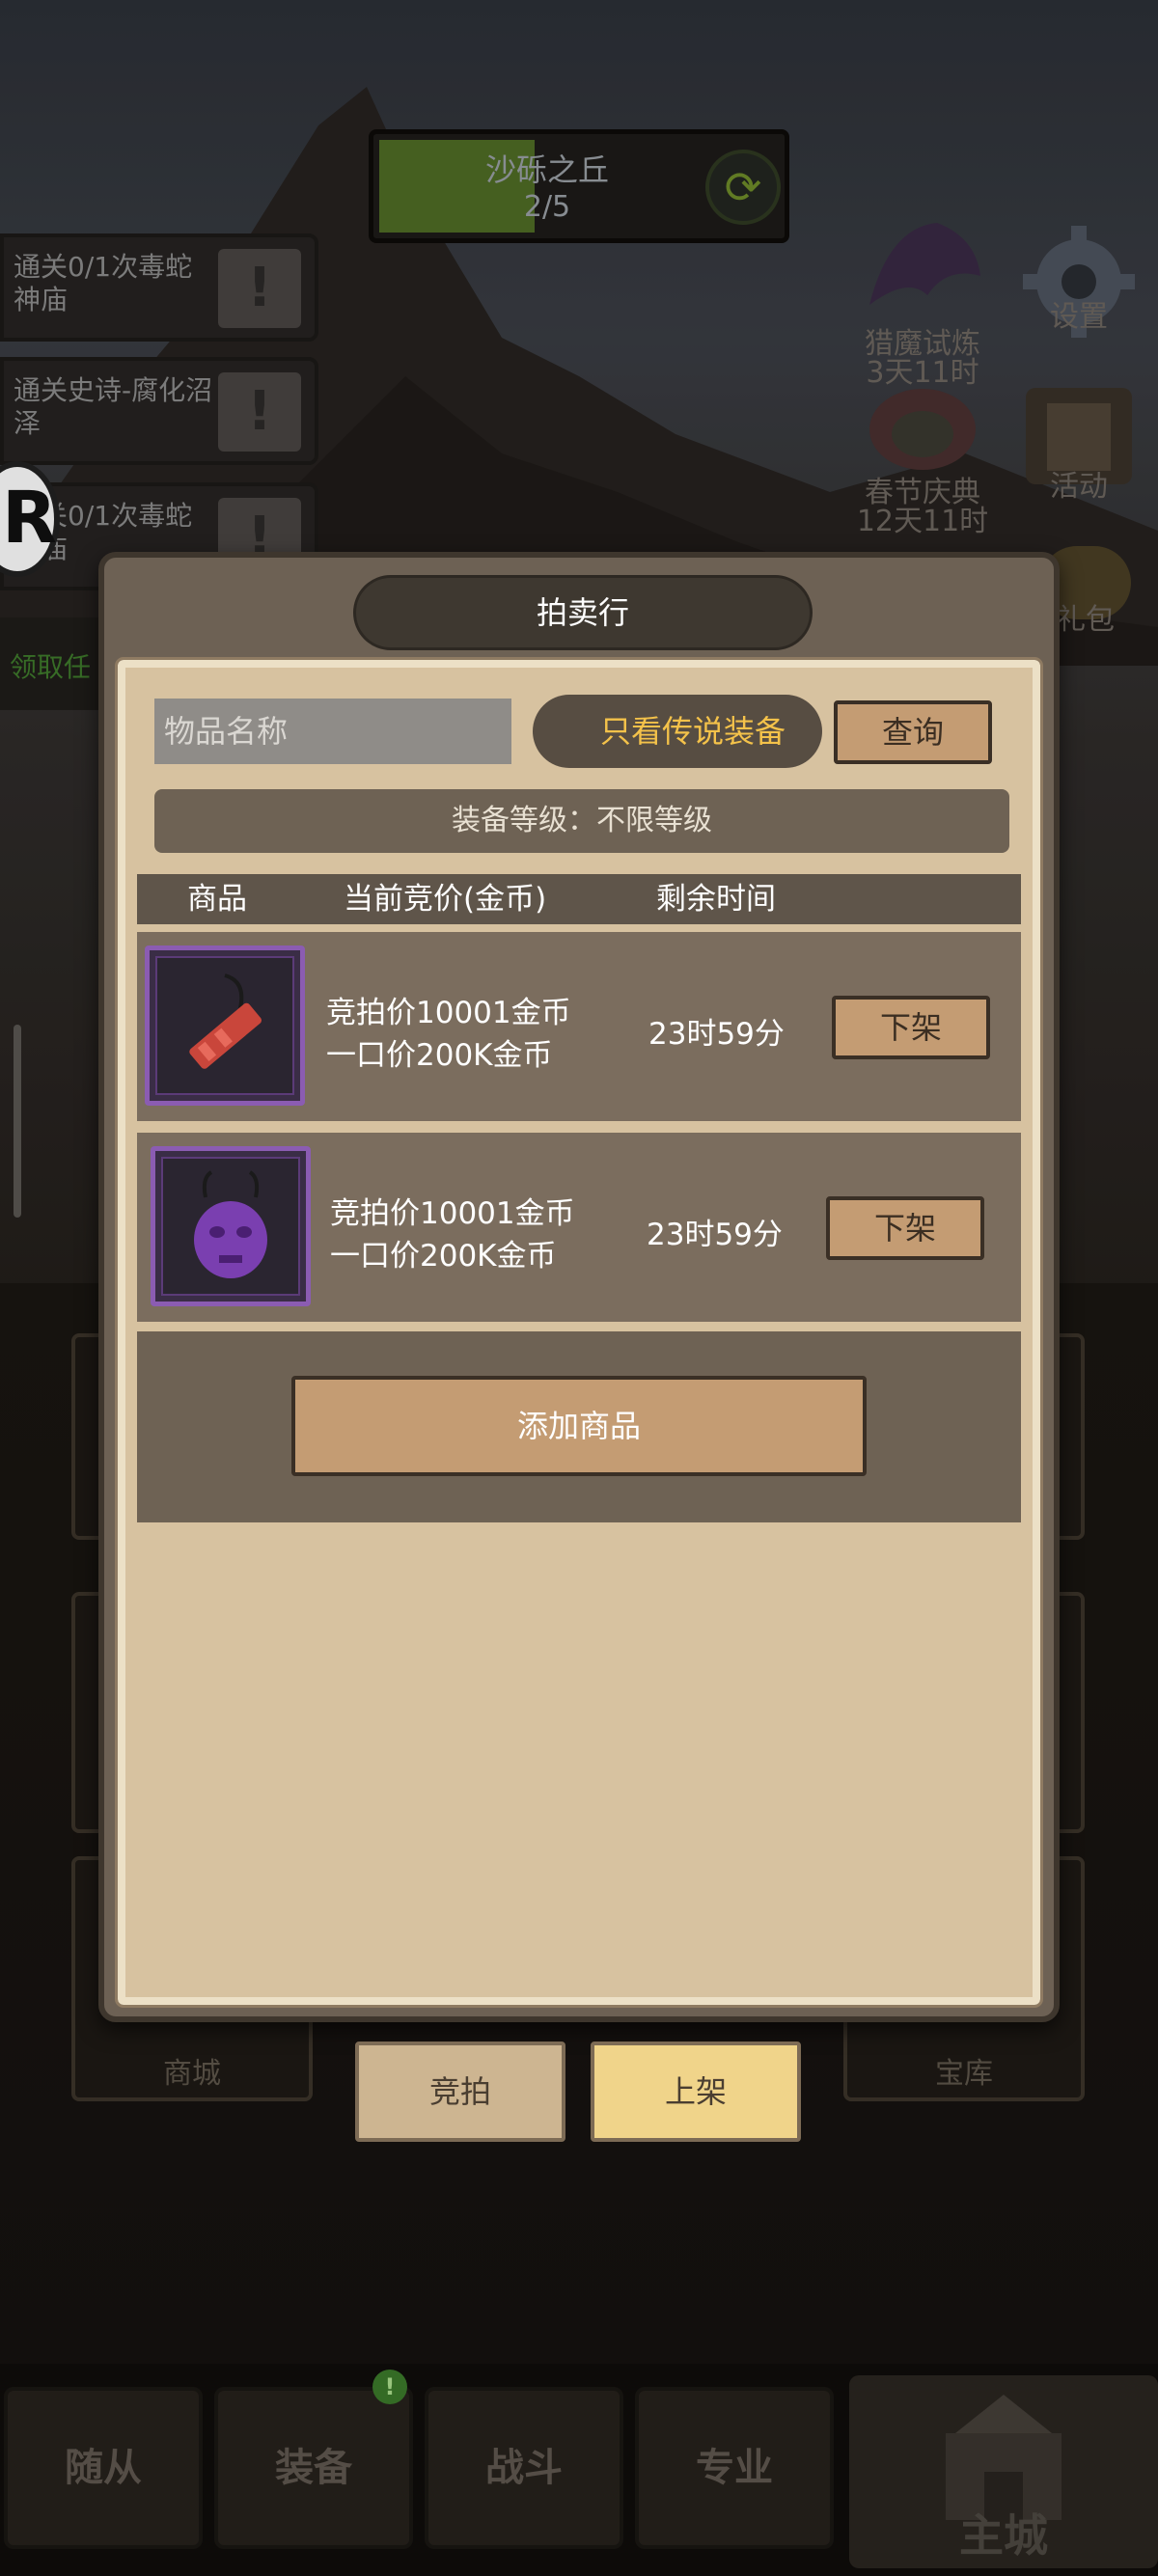 This screenshot has height=2576, width=1158. I want to click on legendary-only-label: 只看传说装备, so click(693, 731).